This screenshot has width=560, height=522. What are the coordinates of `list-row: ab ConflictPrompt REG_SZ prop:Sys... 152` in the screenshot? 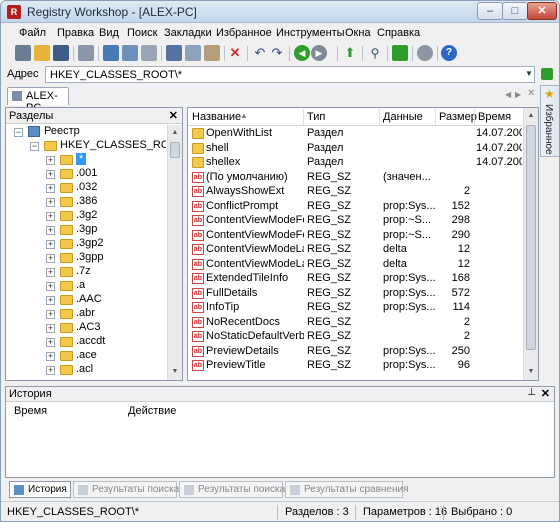 It's located at (355, 207).